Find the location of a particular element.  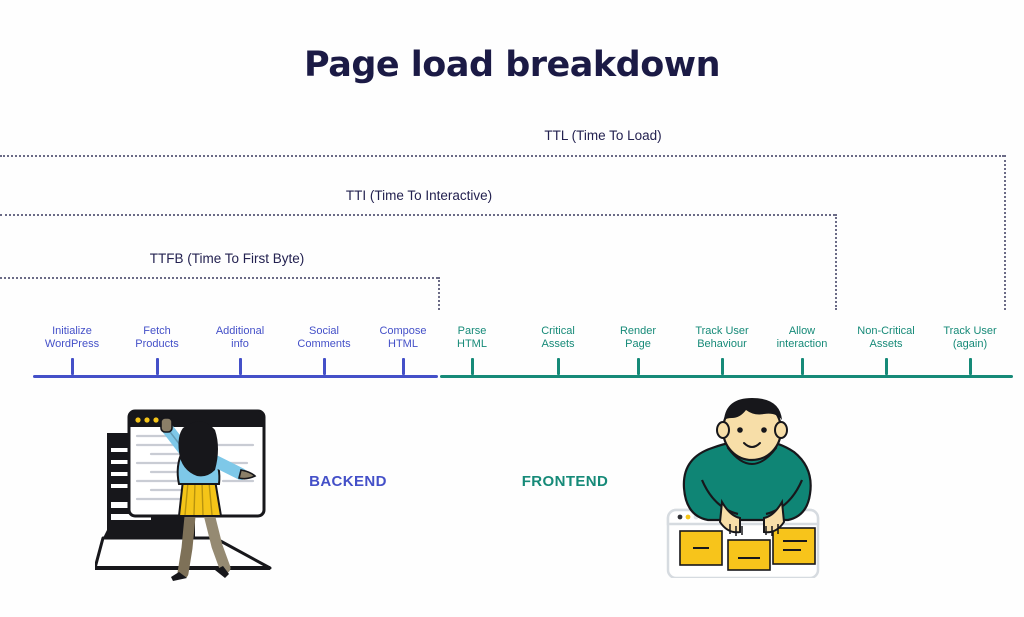

section-caption-frontend: FRONTEND is located at coordinates (565, 481).